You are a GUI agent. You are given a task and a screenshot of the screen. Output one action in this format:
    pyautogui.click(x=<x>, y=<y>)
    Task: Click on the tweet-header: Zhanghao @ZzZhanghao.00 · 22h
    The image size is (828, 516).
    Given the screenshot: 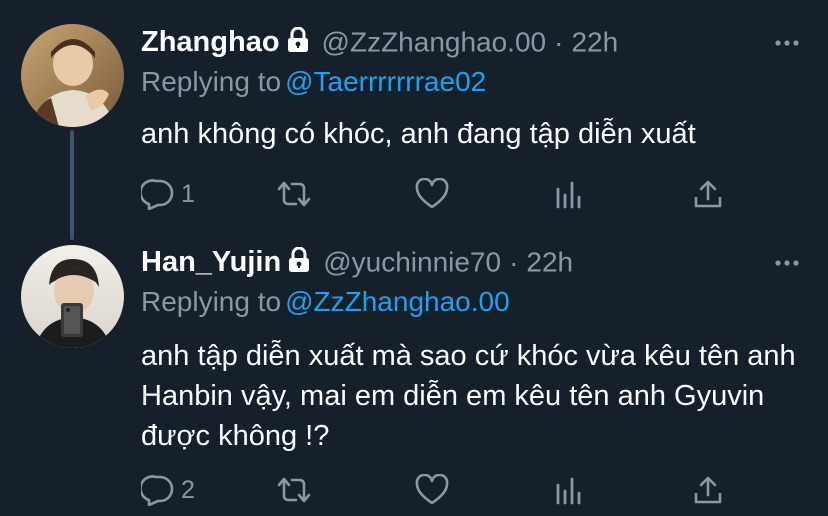 What is the action you would take?
    pyautogui.click(x=474, y=46)
    